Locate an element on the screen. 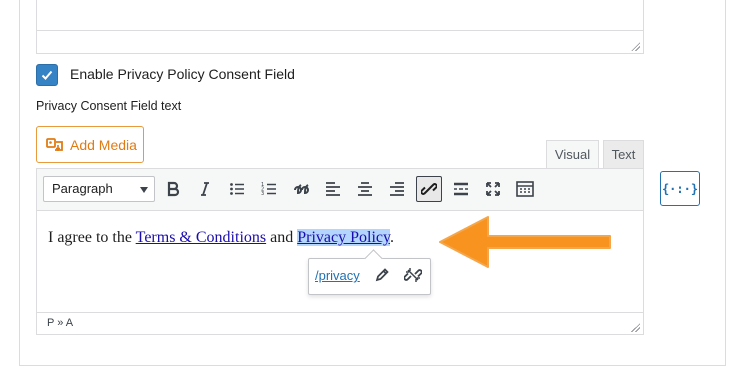 This screenshot has width=743, height=373. unlink-icon is located at coordinates (413, 275).